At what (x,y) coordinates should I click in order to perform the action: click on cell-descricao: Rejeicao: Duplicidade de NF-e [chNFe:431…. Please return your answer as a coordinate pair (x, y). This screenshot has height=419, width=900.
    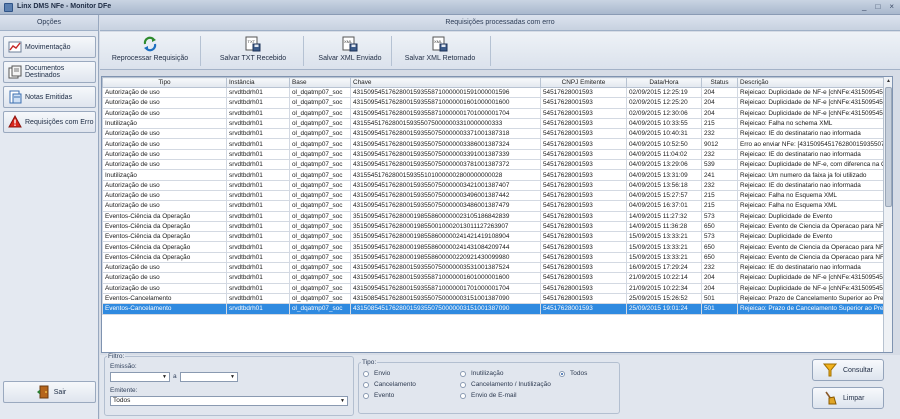
    Looking at the image, I should click on (811, 288).